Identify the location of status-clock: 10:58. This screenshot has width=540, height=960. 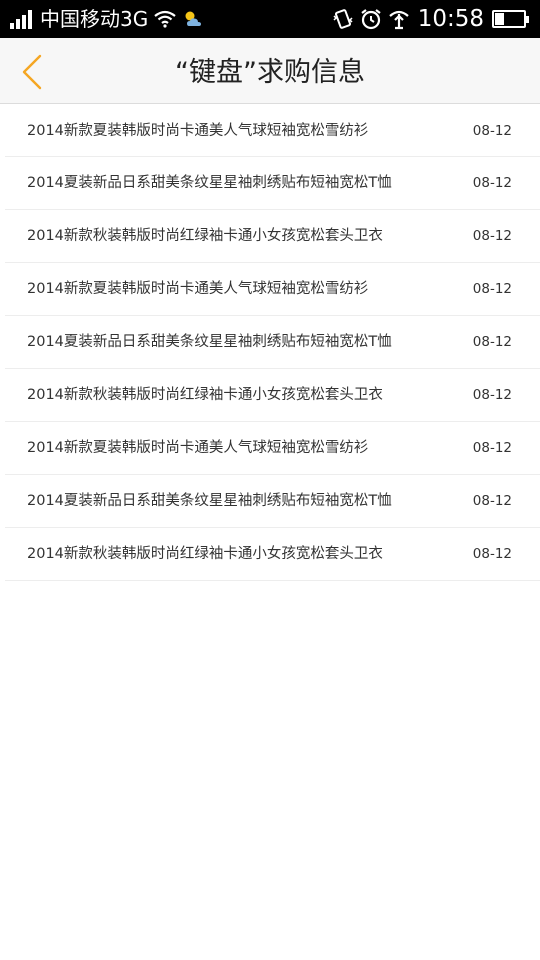
(450, 19).